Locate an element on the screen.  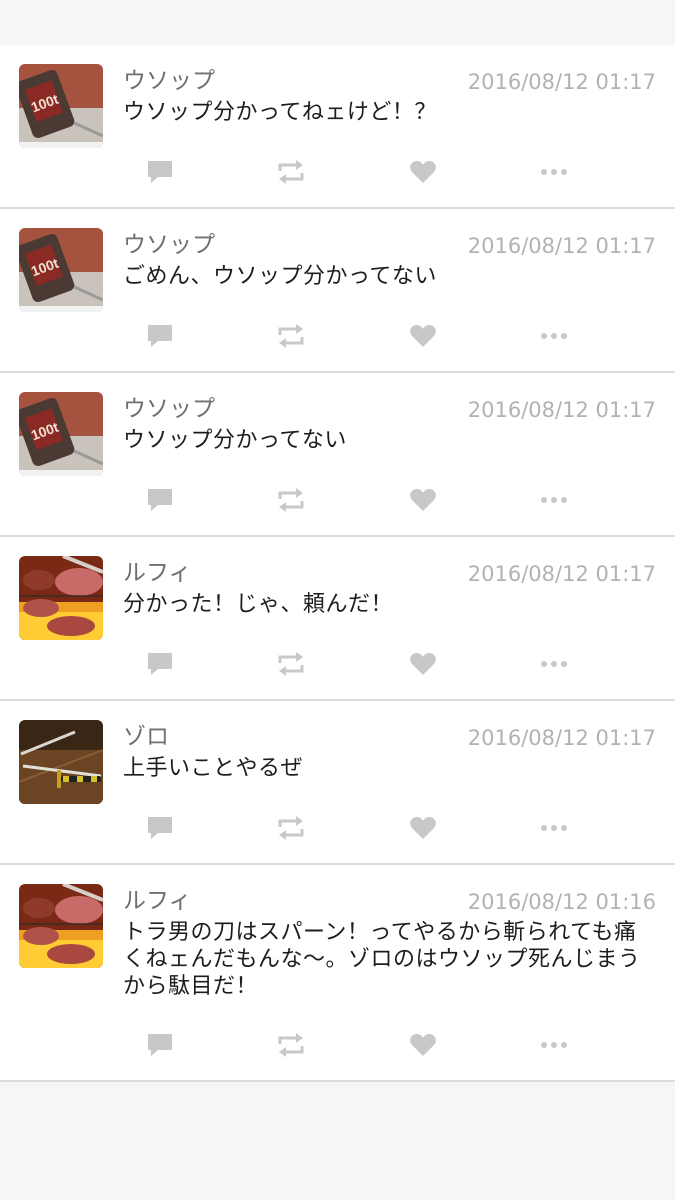
post-text: ウソップ分かってねェけど！？ is located at coordinates (280, 112).